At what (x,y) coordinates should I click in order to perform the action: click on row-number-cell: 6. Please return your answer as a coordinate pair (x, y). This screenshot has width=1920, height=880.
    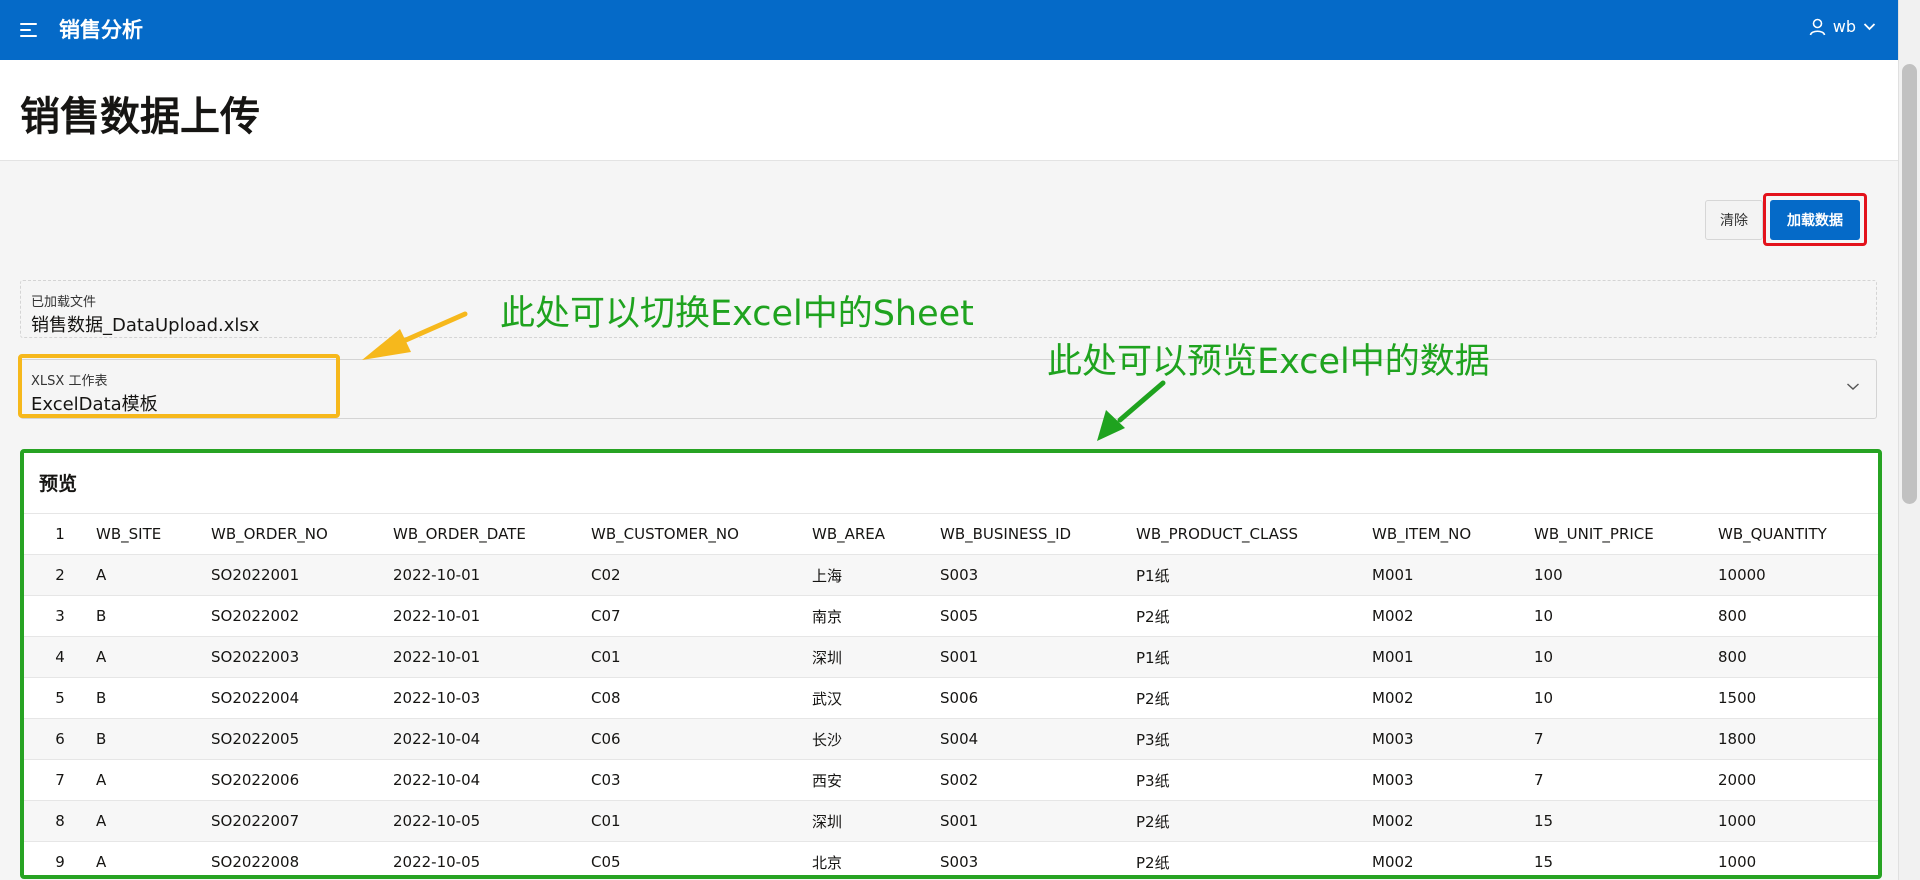
    Looking at the image, I should click on (60, 739).